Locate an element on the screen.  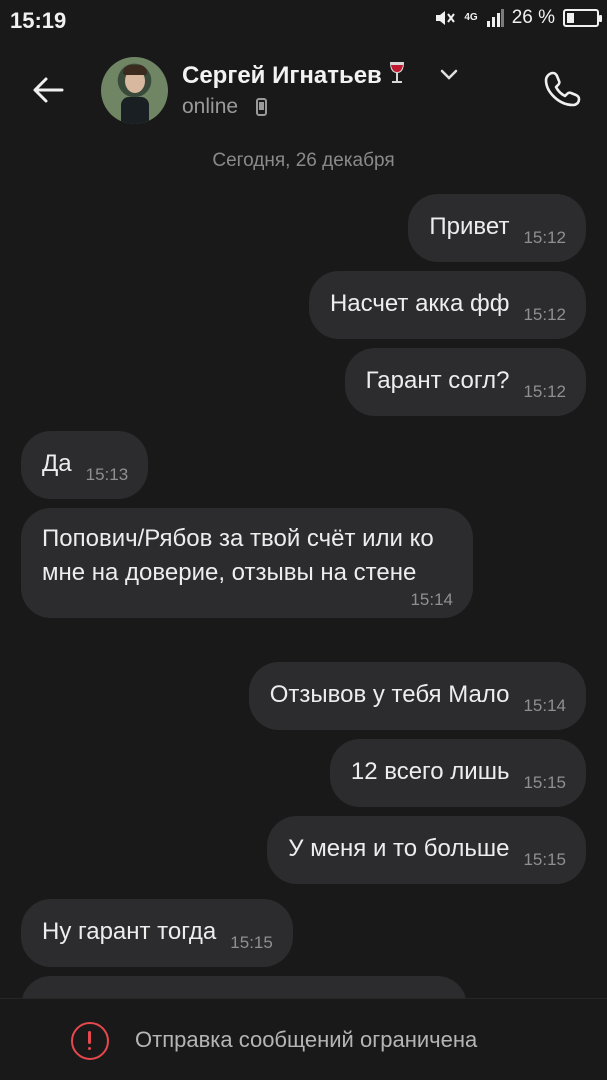
message-text: Гарант согл? is located at coordinates (437, 380).